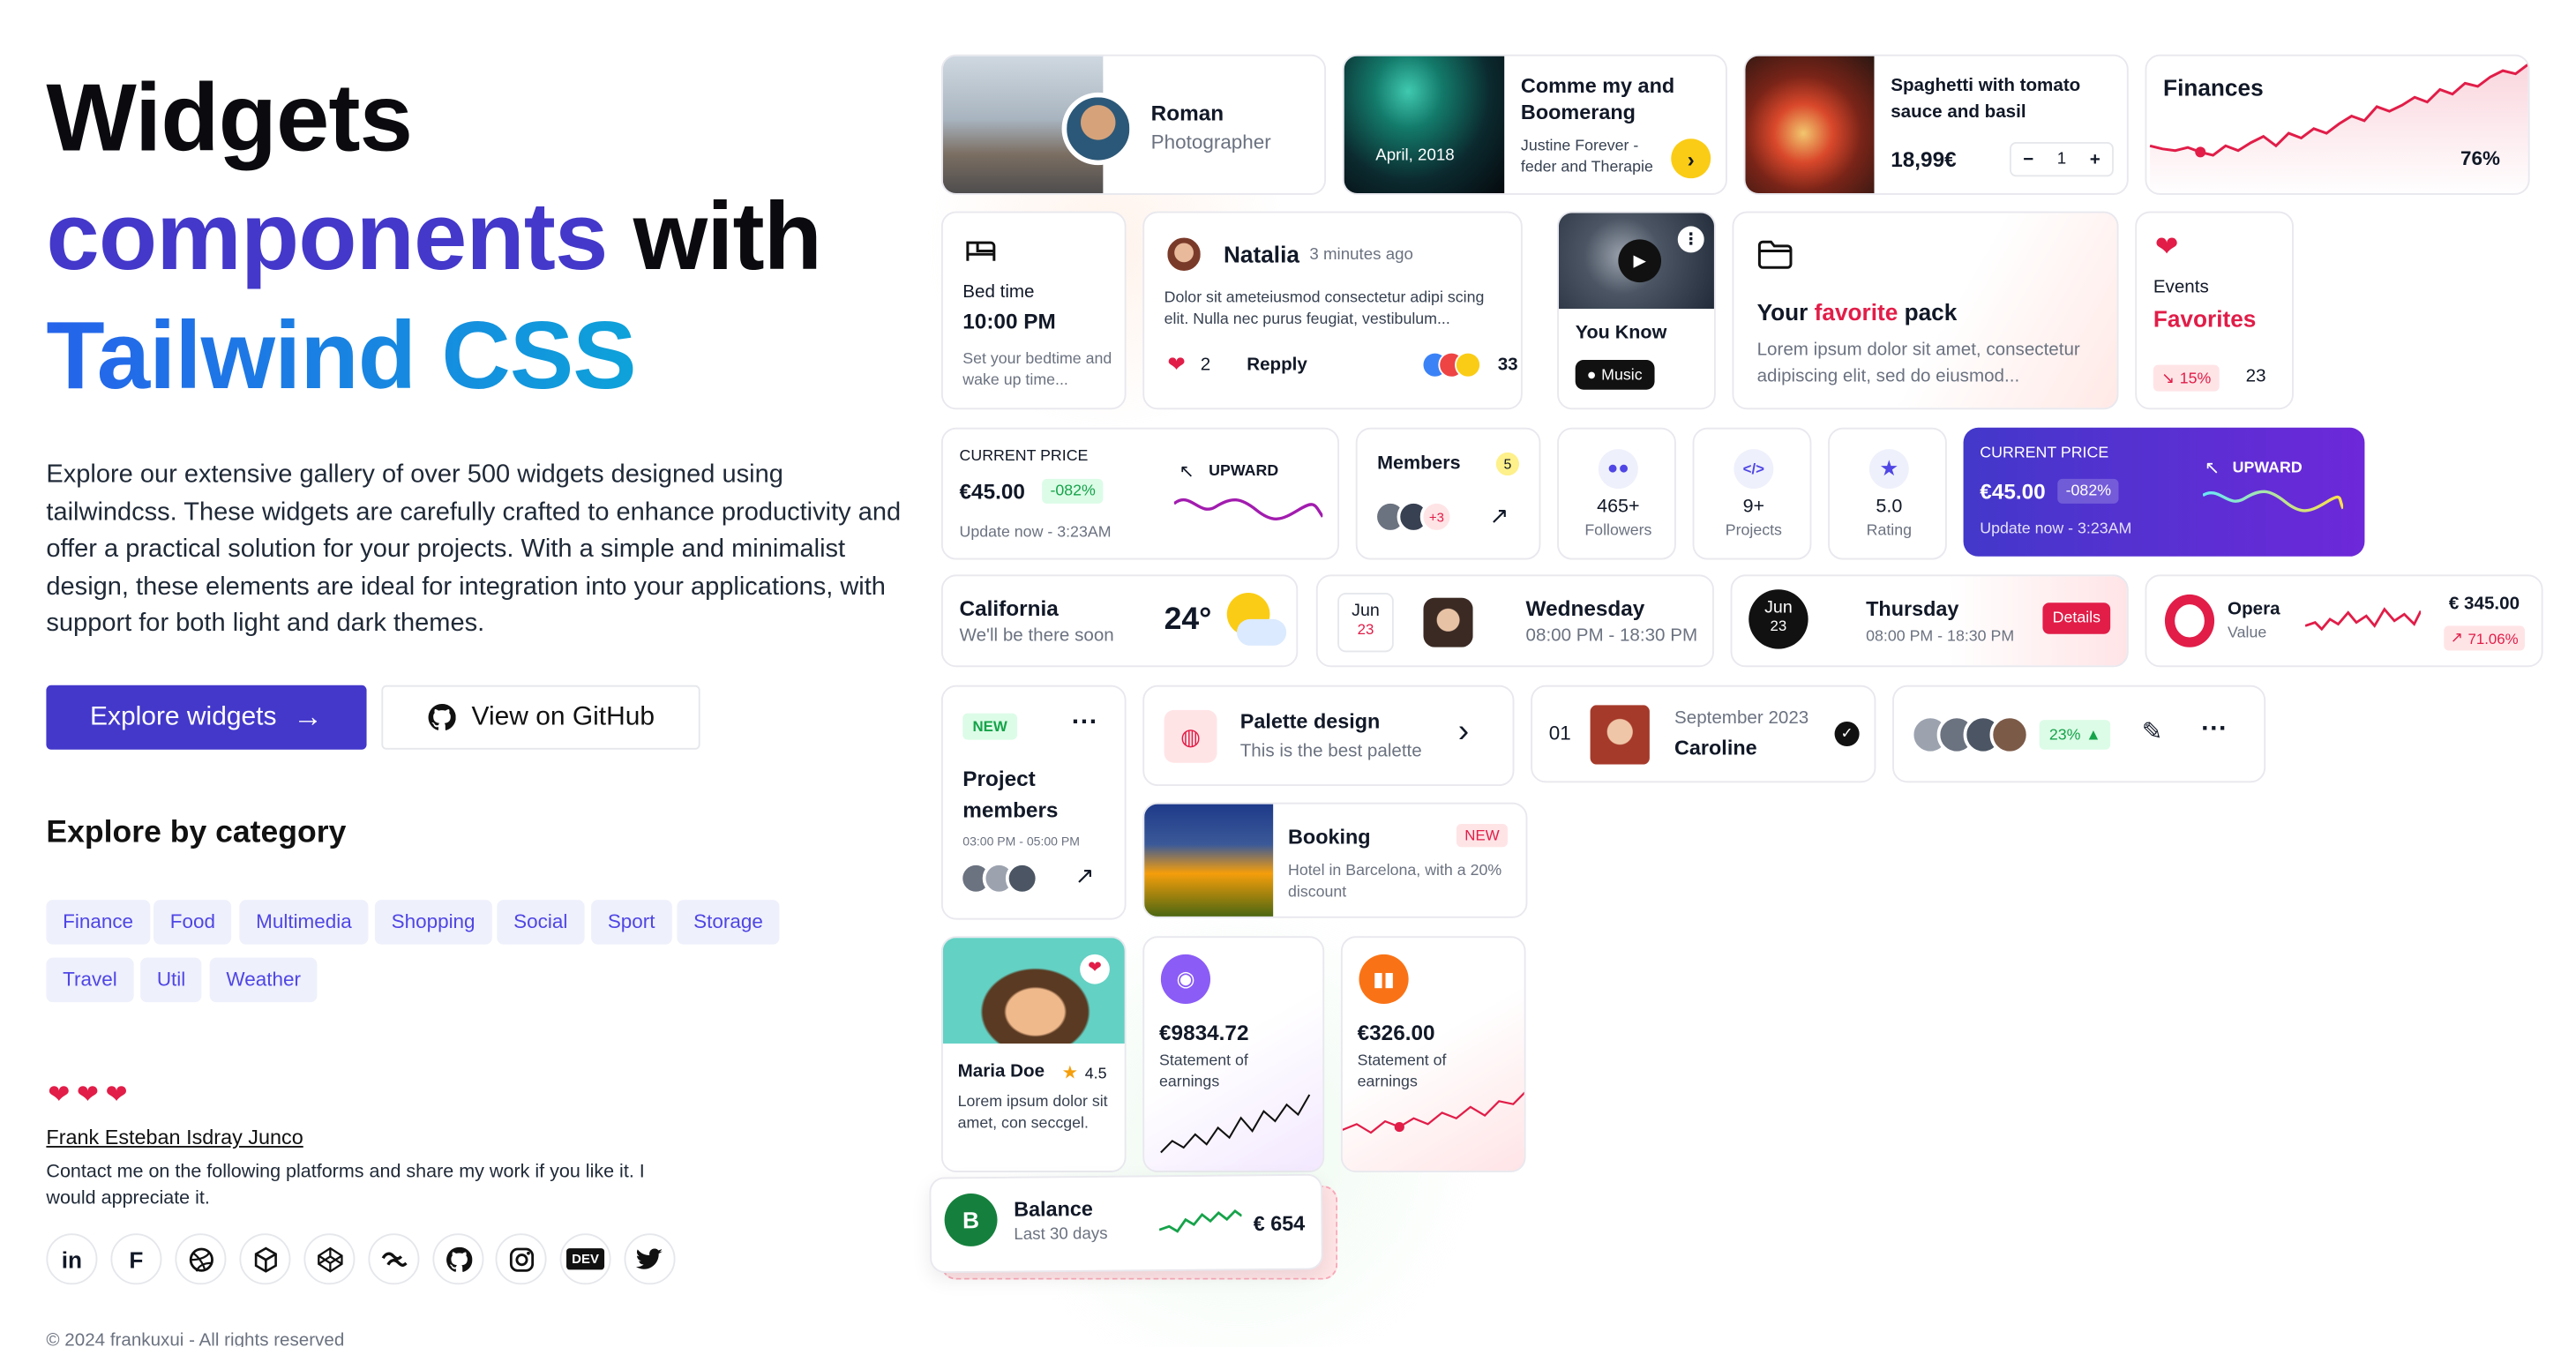  I want to click on calendar-month: Jun, so click(1366, 611).